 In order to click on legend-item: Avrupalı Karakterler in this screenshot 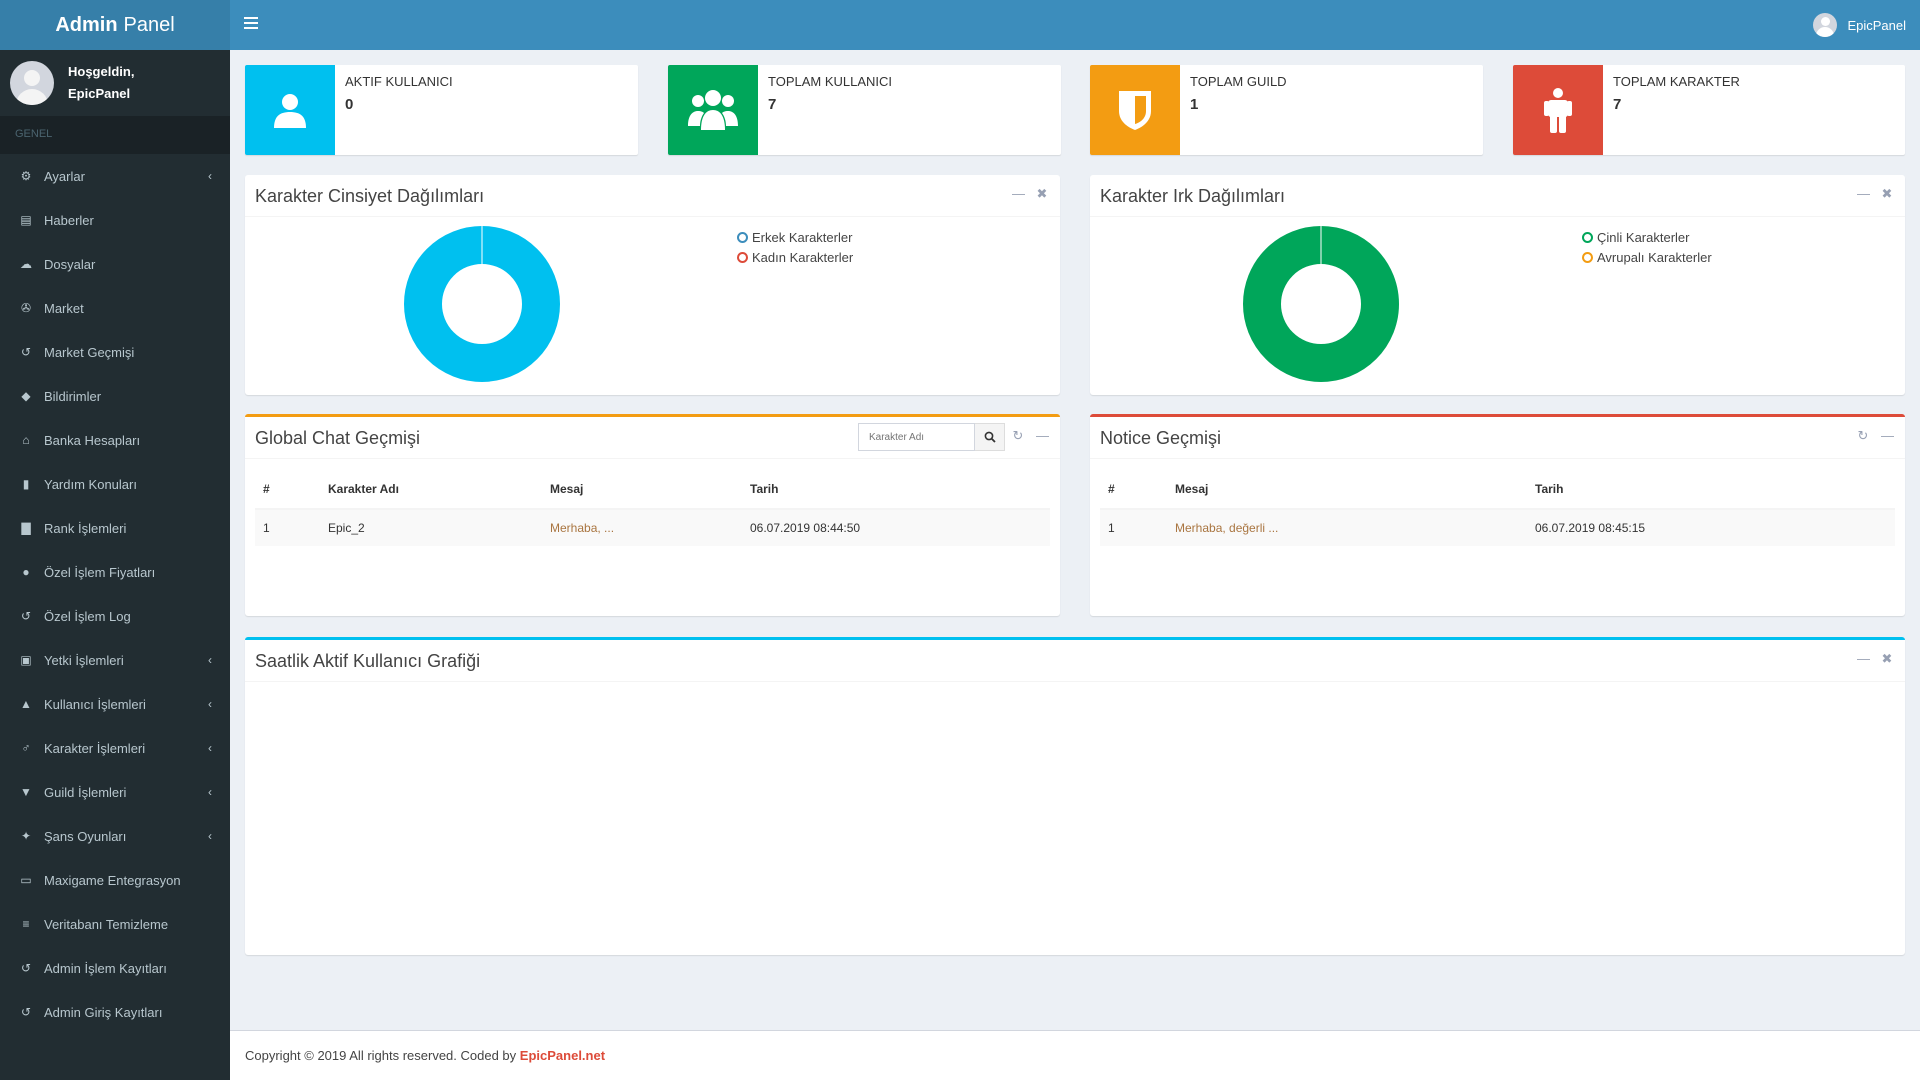, I will do `click(1647, 257)`.